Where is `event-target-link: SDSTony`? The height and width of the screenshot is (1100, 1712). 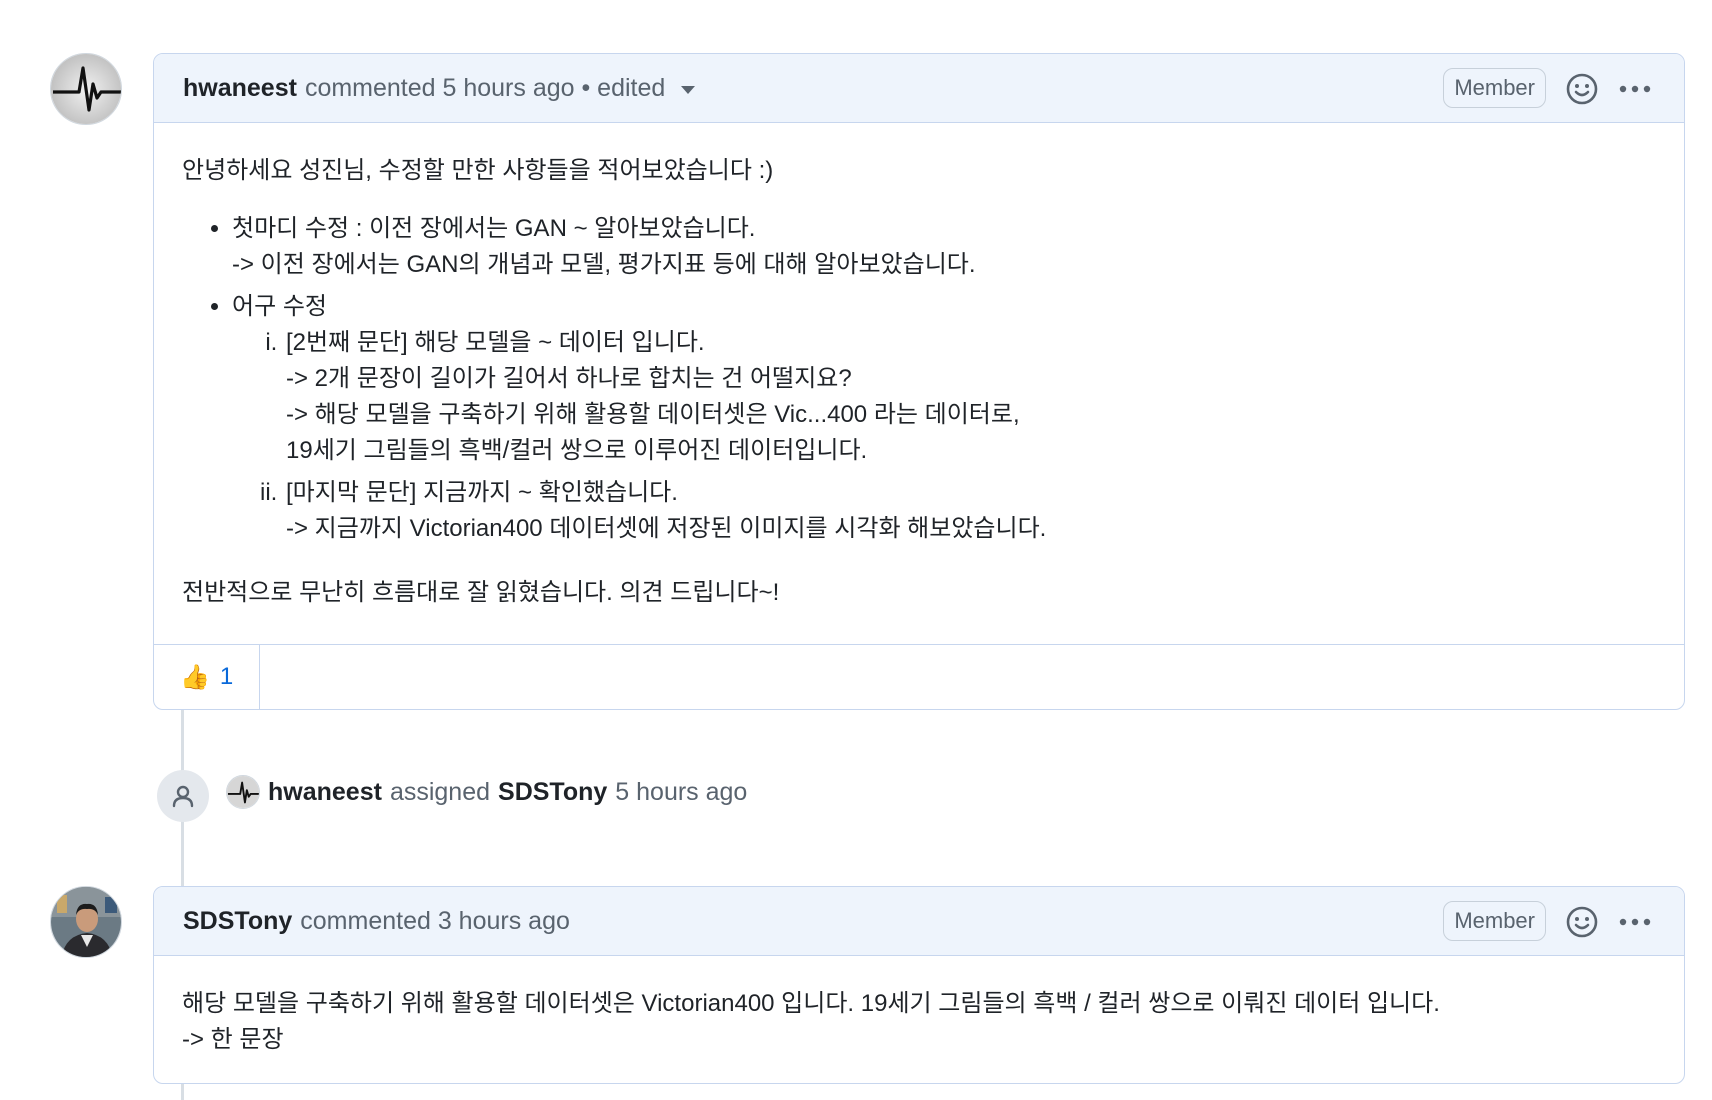 event-target-link: SDSTony is located at coordinates (552, 792).